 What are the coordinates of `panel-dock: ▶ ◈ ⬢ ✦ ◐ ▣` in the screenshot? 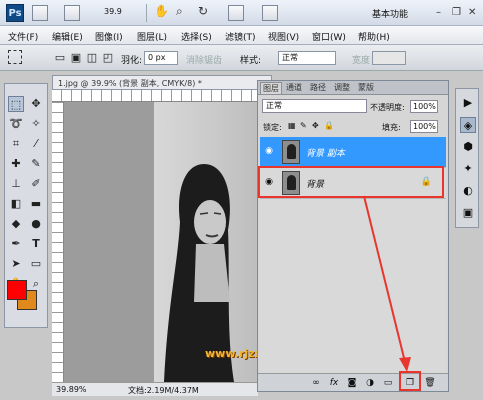 It's located at (467, 158).